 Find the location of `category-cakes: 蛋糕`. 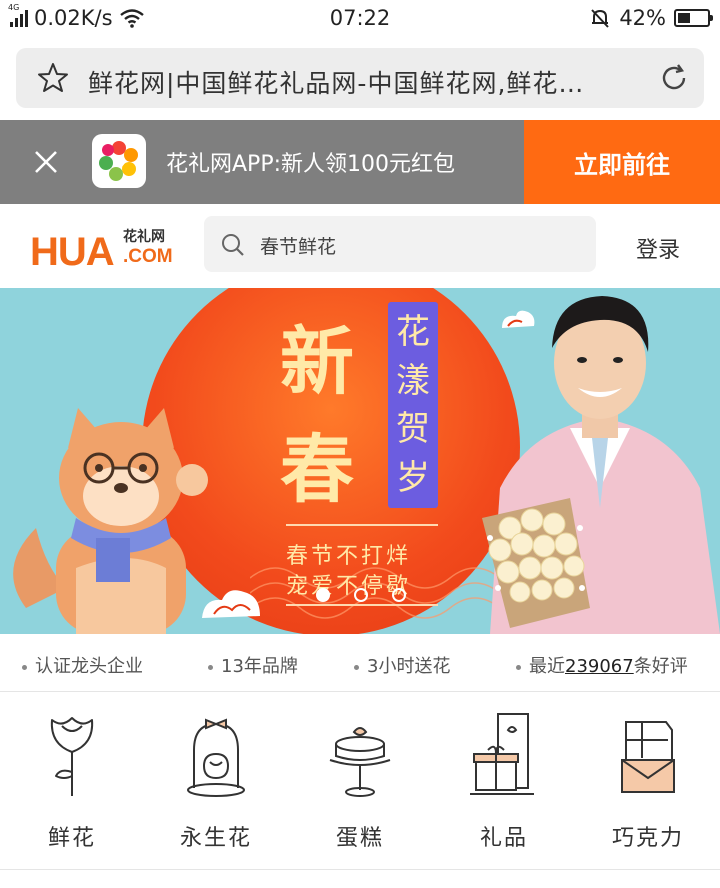

category-cakes: 蛋糕 is located at coordinates (360, 781).